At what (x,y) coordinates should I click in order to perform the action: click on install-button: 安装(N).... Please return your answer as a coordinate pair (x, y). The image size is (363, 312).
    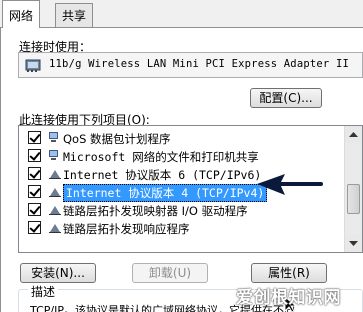
    Looking at the image, I should click on (58, 273).